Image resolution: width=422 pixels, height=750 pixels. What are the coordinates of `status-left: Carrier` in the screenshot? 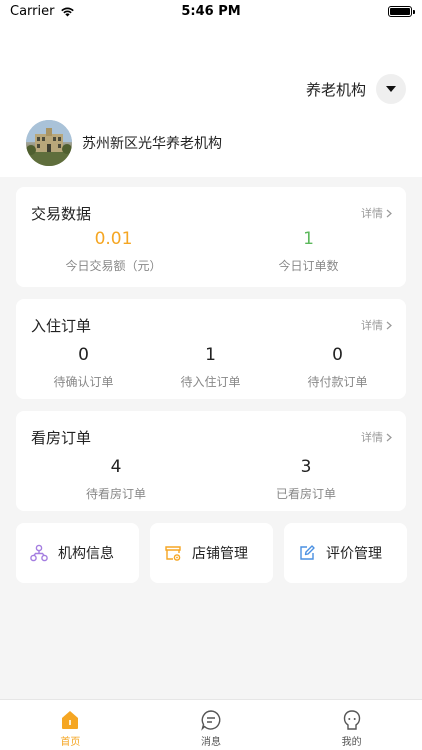 It's located at (42, 11).